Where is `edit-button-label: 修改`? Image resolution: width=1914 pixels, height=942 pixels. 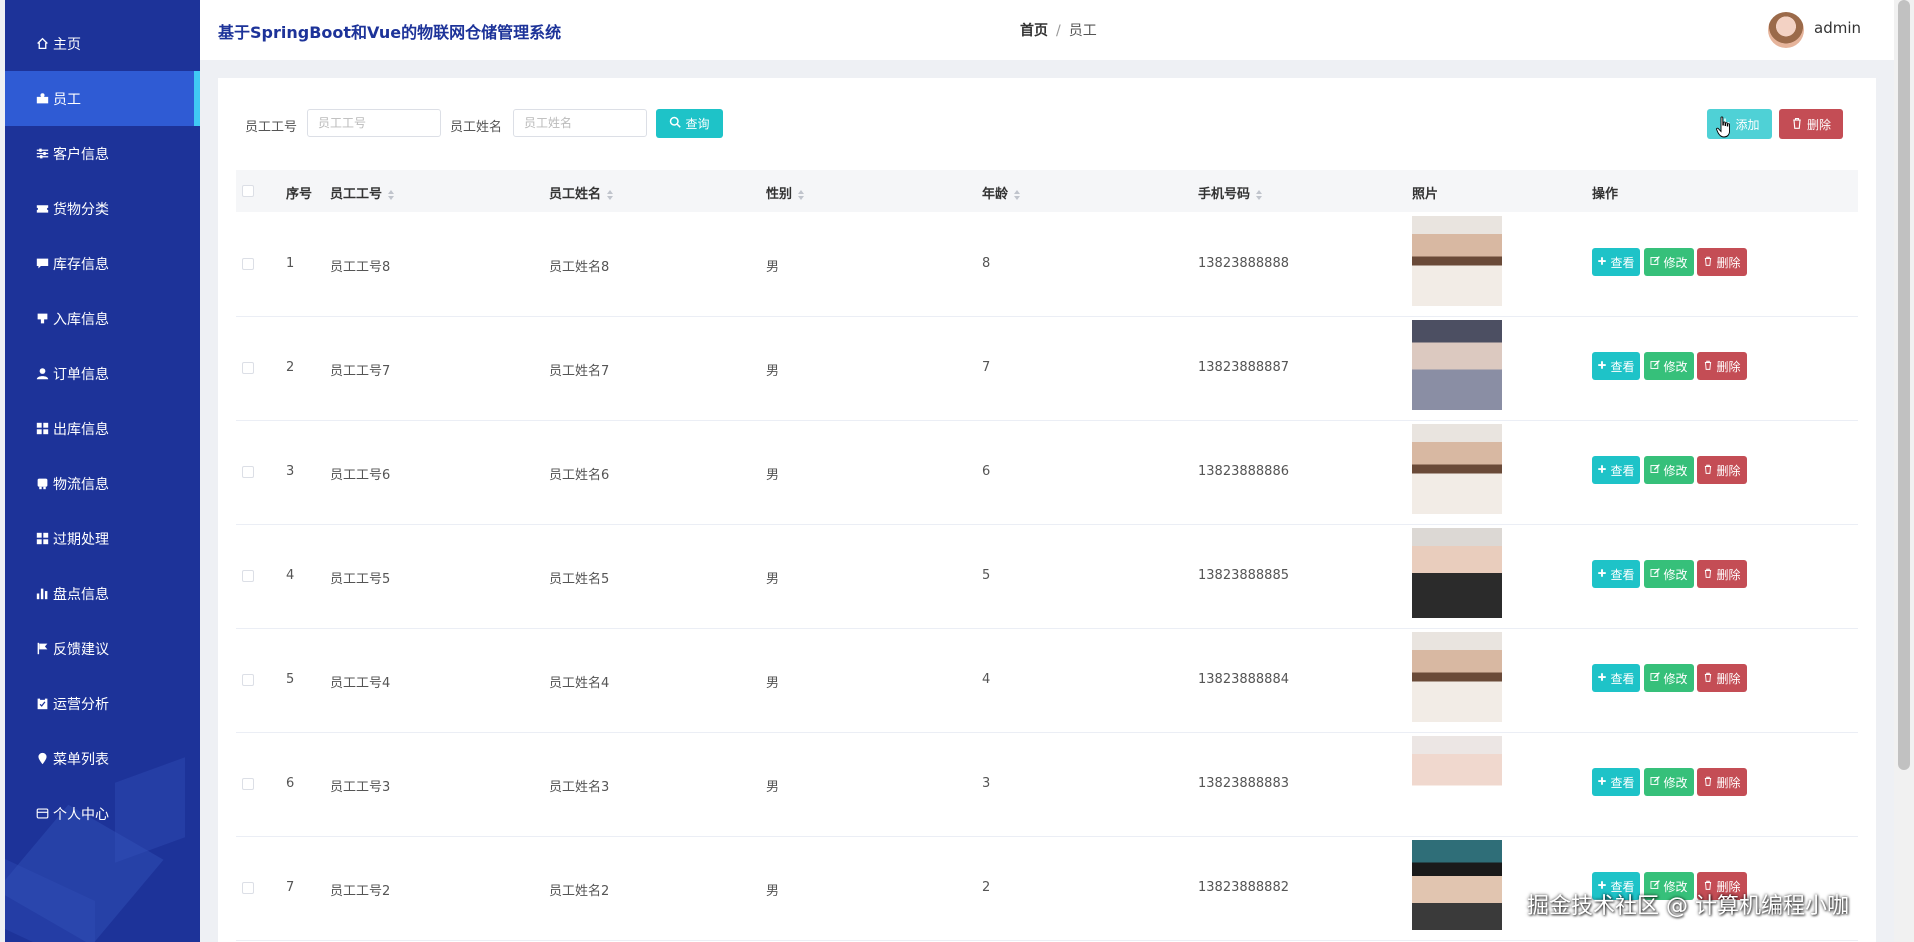 edit-button-label: 修改 is located at coordinates (1675, 262).